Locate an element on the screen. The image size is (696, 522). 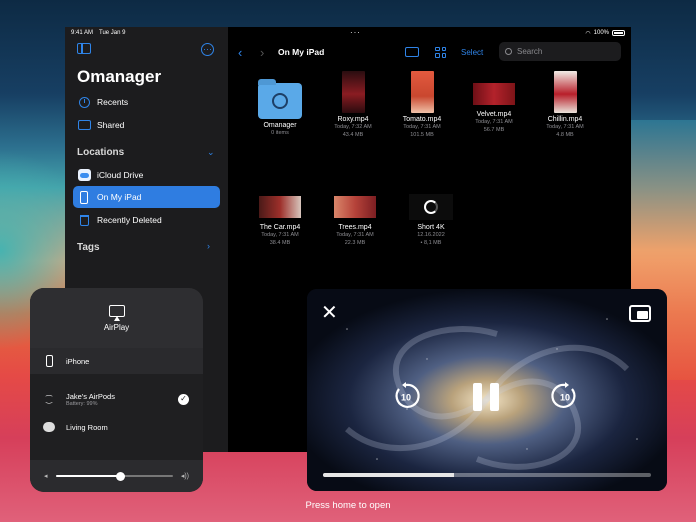
device-name: iPhone is located at coordinates (78, 361).